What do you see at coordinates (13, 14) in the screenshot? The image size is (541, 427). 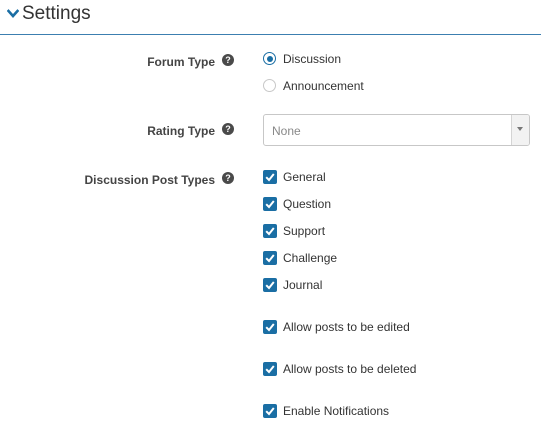 I see `chevron-down-icon` at bounding box center [13, 14].